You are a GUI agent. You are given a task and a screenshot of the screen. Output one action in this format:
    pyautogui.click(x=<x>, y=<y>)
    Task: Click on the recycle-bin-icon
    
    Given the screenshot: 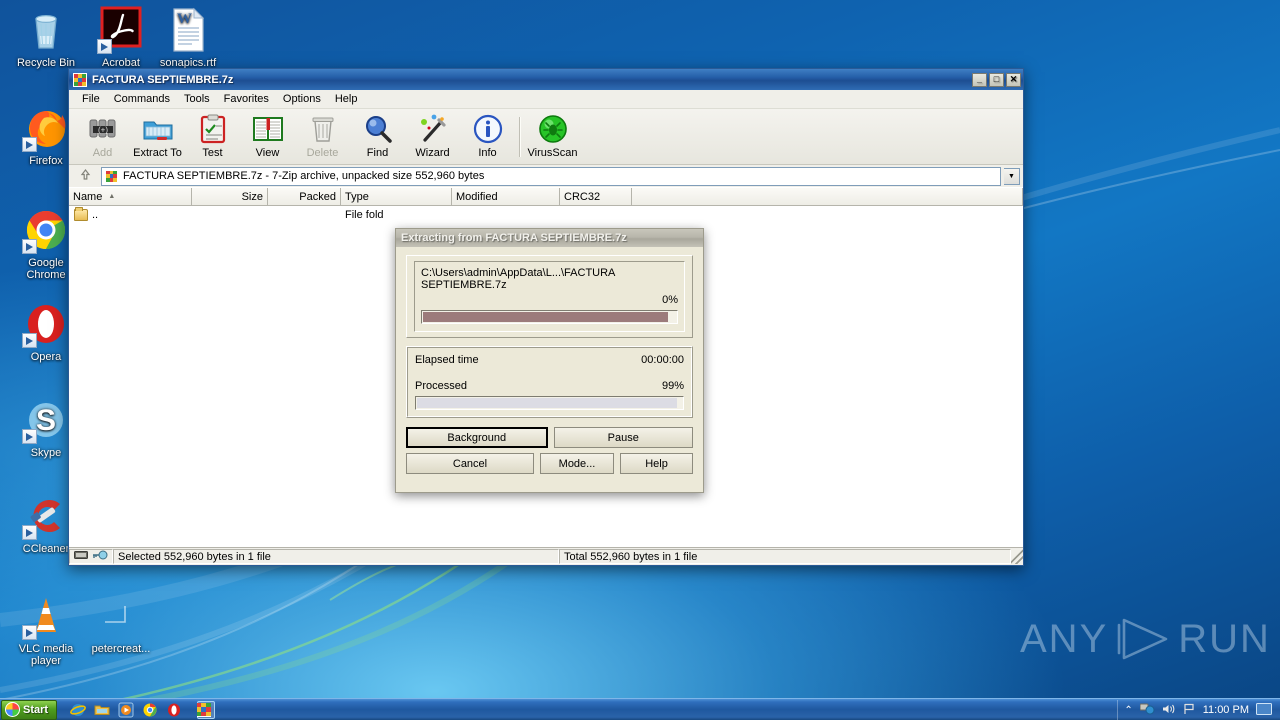 What is the action you would take?
    pyautogui.click(x=46, y=30)
    